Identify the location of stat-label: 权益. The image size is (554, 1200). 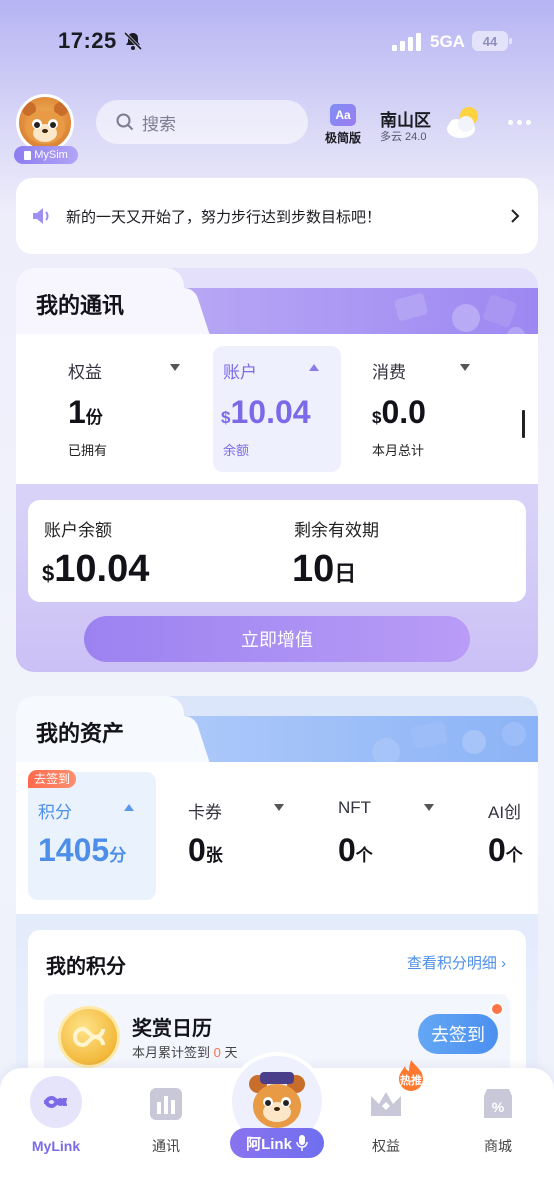
(85, 372).